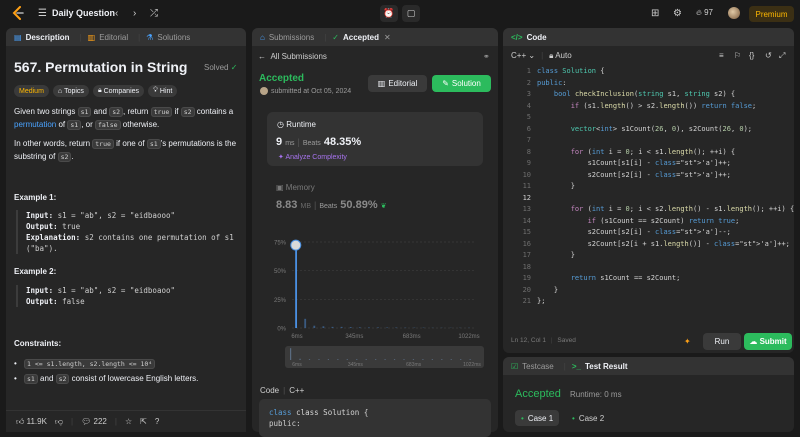 The width and height of the screenshot is (800, 437). Describe the element at coordinates (721, 55) in the screenshot. I see `format-icon: ≡` at that location.